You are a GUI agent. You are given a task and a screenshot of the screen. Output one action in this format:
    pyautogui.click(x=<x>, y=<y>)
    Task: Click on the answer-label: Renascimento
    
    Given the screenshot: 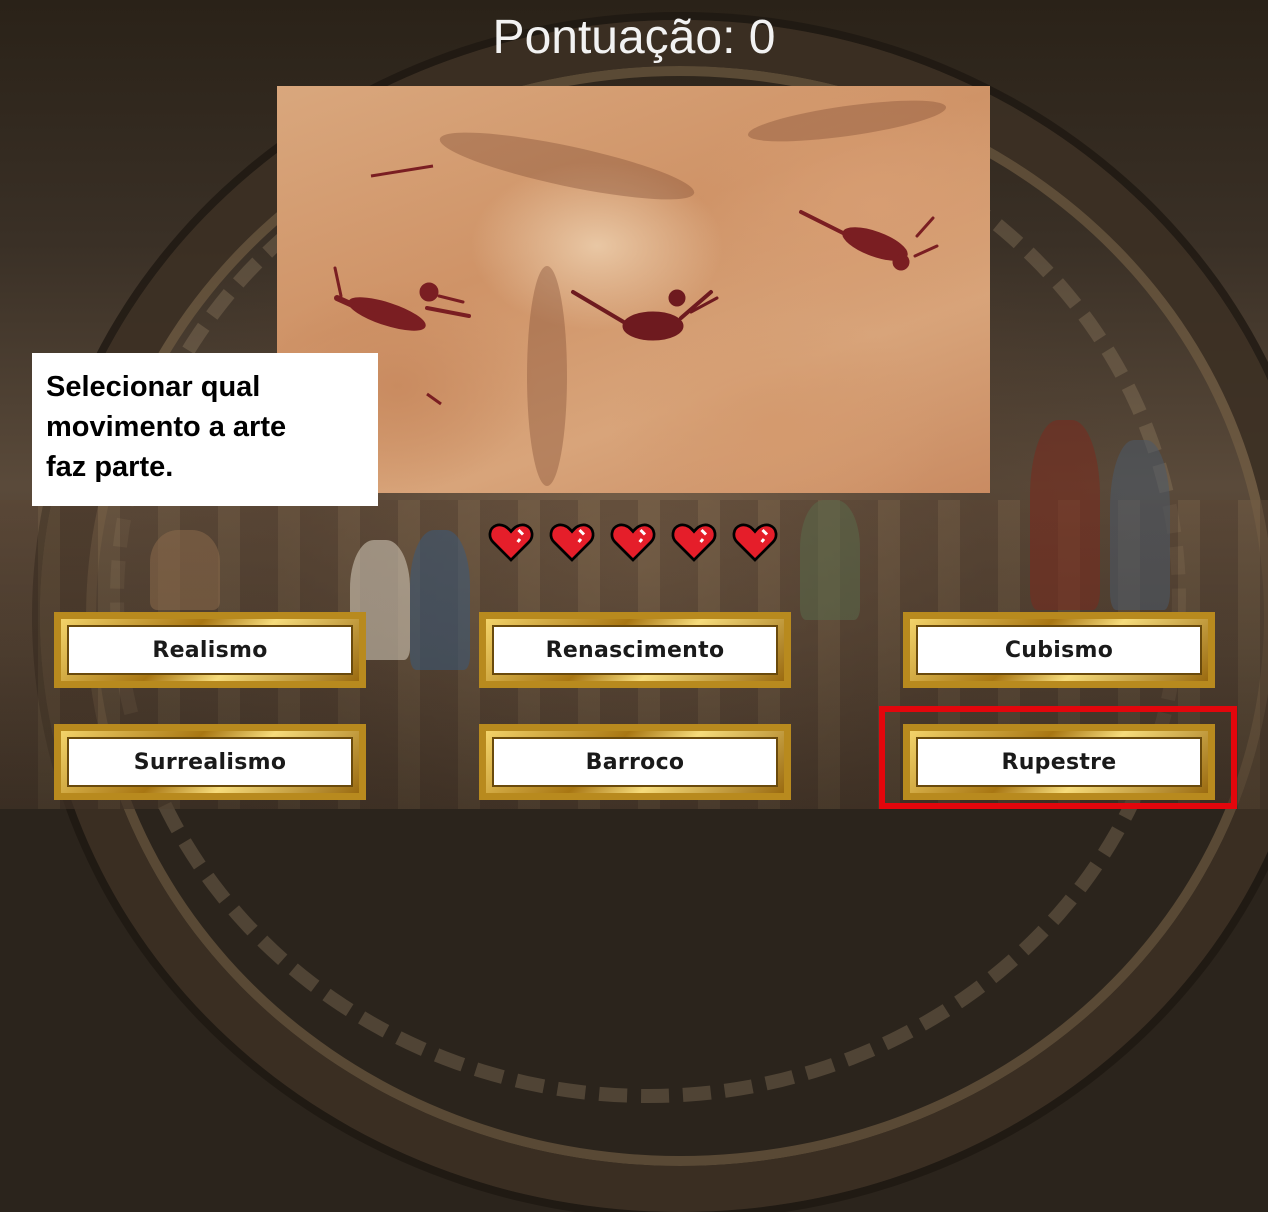 What is the action you would take?
    pyautogui.click(x=635, y=650)
    